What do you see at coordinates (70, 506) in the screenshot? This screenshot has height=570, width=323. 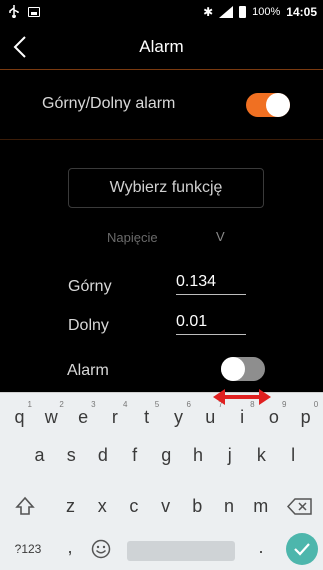 I see `key-z: z` at bounding box center [70, 506].